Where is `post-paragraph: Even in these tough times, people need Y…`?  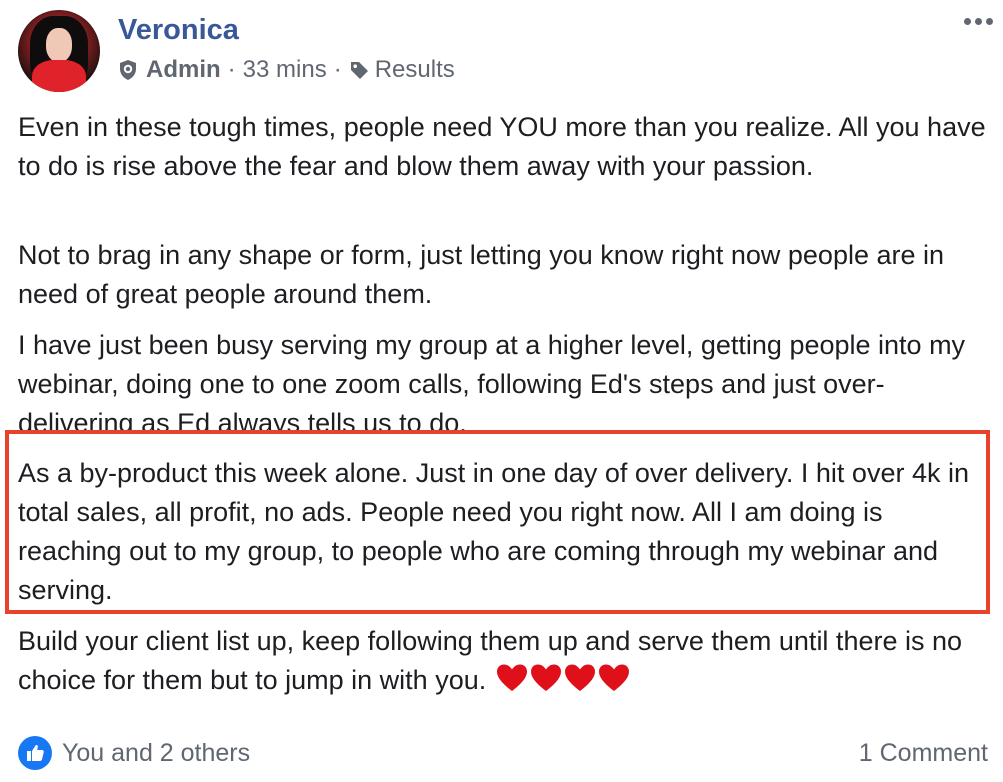 post-paragraph: Even in these tough times, people need Y… is located at coordinates (502, 146).